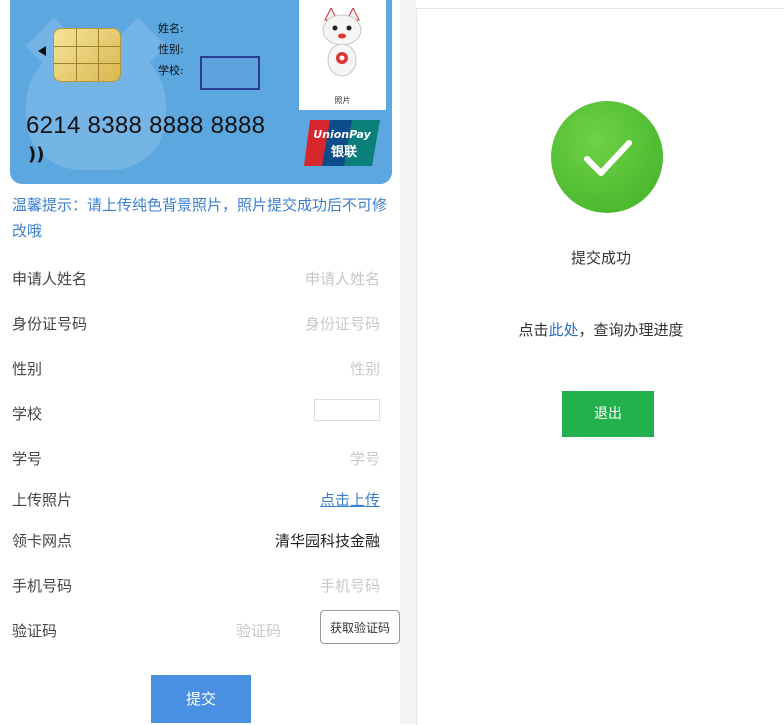  What do you see at coordinates (360, 627) in the screenshot?
I see `get-code-button: 获取验证码` at bounding box center [360, 627].